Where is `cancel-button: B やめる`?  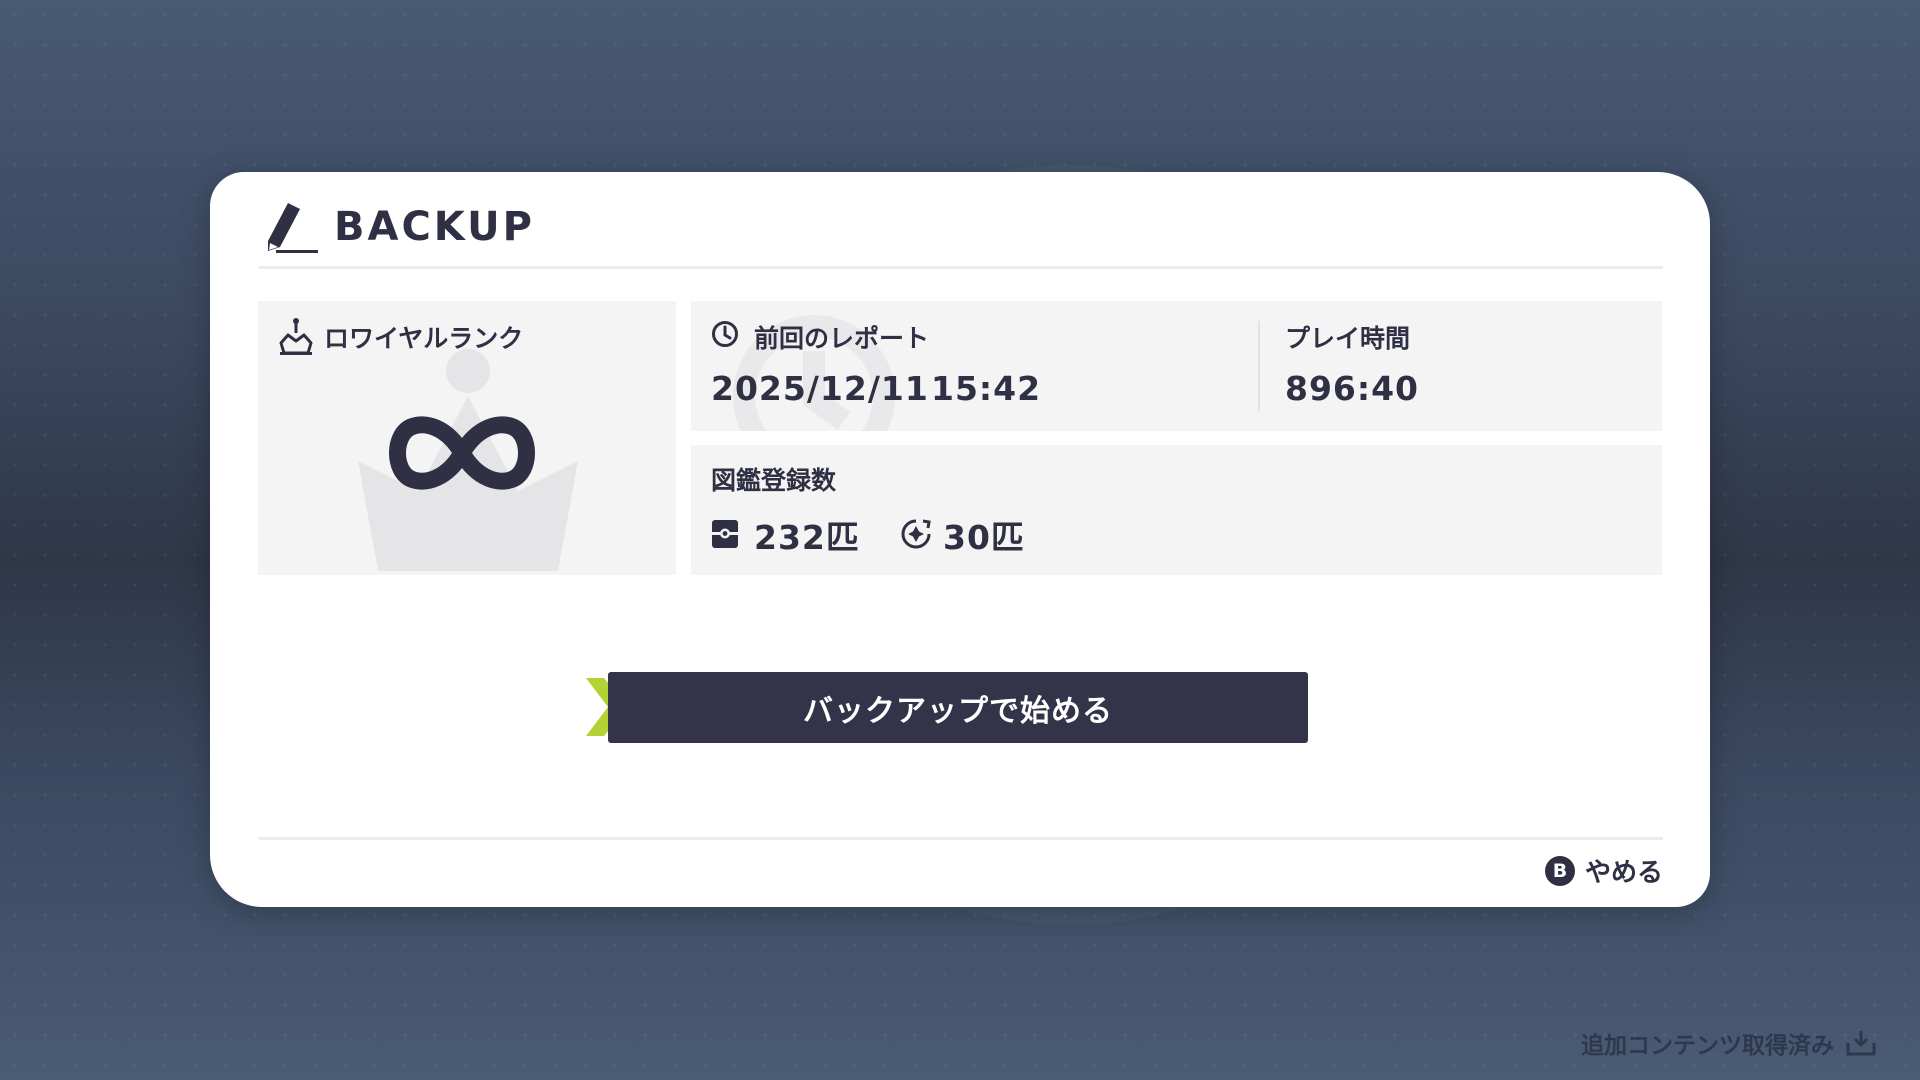
cancel-button: B やめる is located at coordinates (1603, 870).